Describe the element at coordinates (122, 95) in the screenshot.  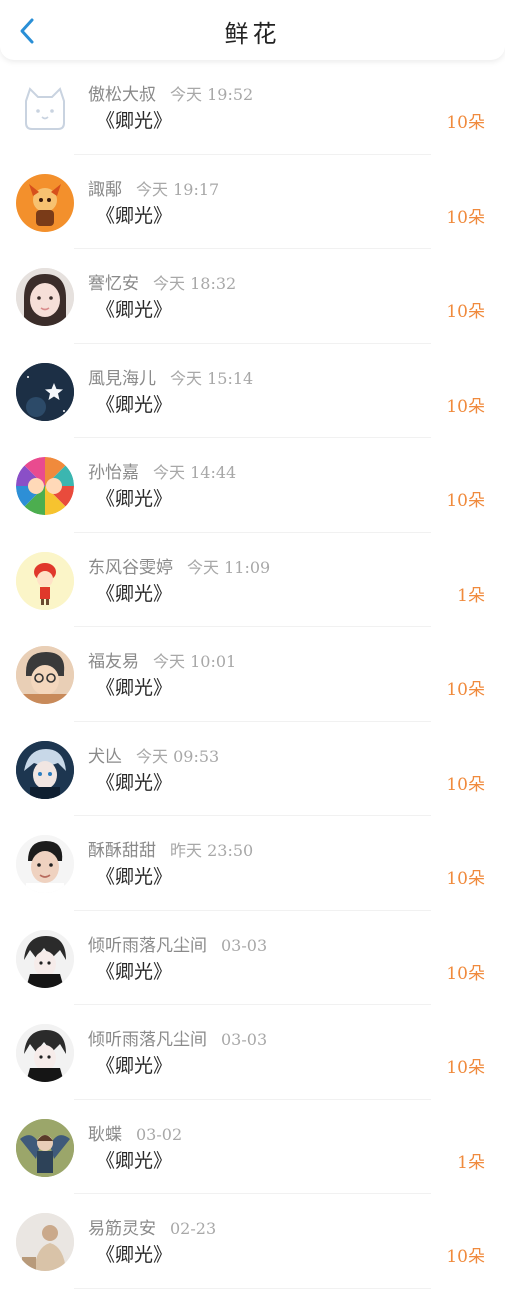
I see `sender-name: 傲松大叔` at that location.